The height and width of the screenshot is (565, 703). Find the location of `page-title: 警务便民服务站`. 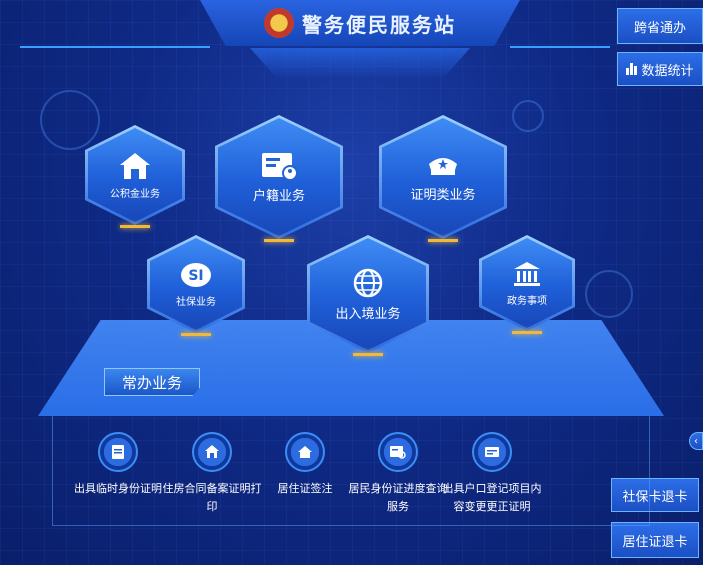

page-title: 警务便民服务站 is located at coordinates (379, 24).